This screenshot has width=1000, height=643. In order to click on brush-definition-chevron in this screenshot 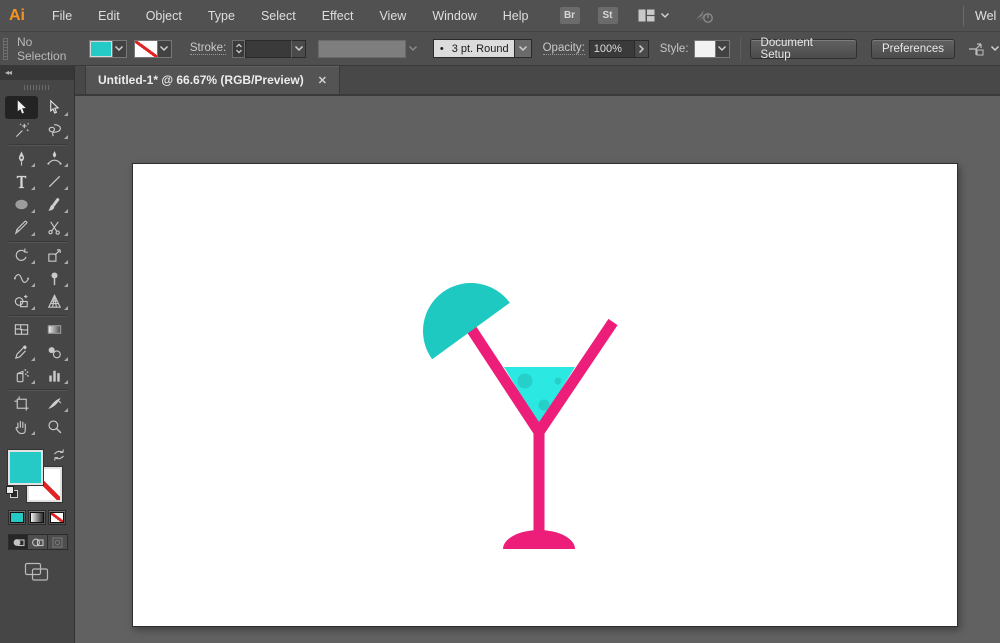, I will do `click(523, 48)`.